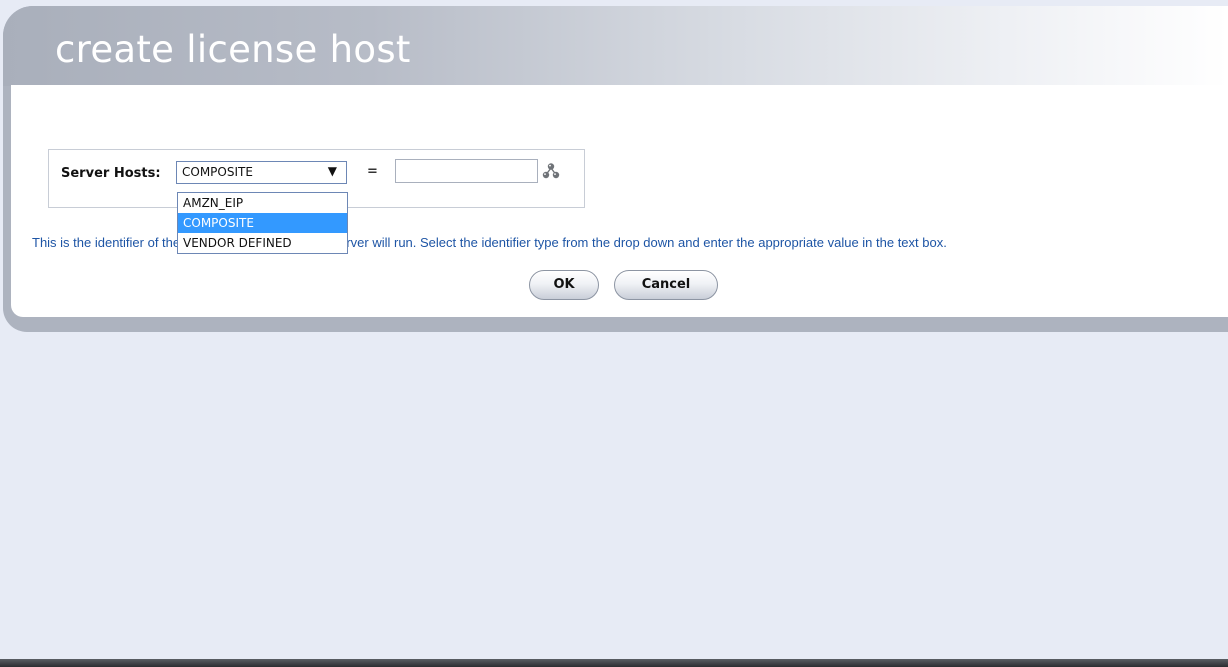  I want to click on cancel-button: Cancel, so click(666, 285).